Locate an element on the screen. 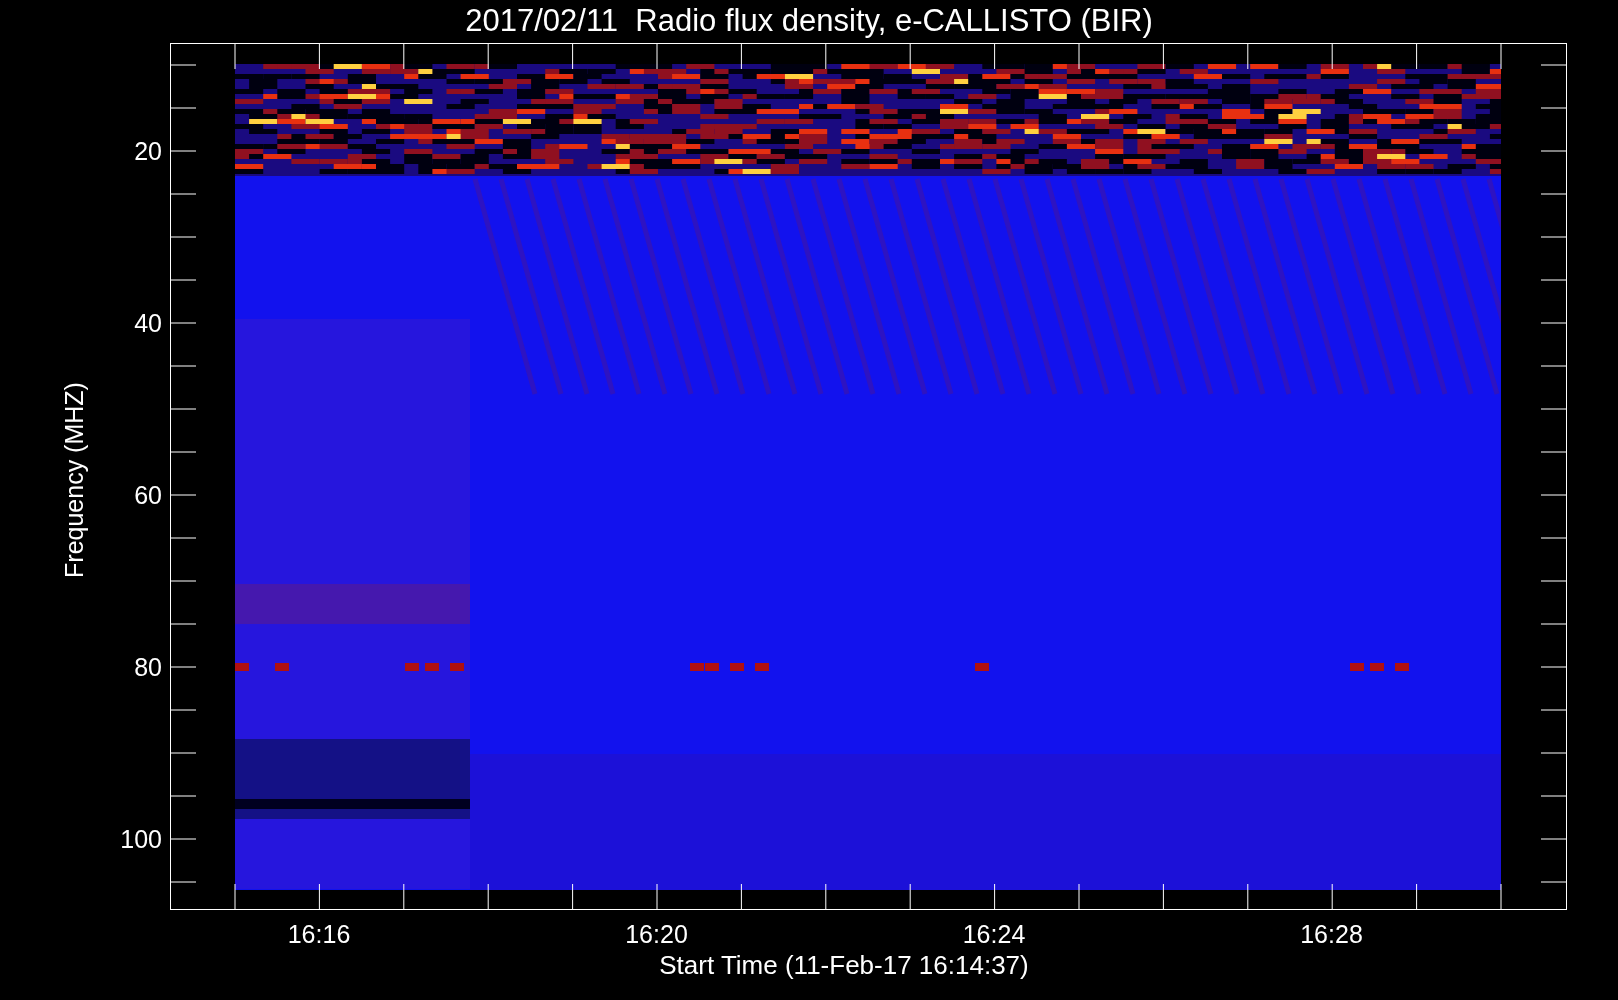  y-tick-label: 60 is located at coordinates (147, 495).